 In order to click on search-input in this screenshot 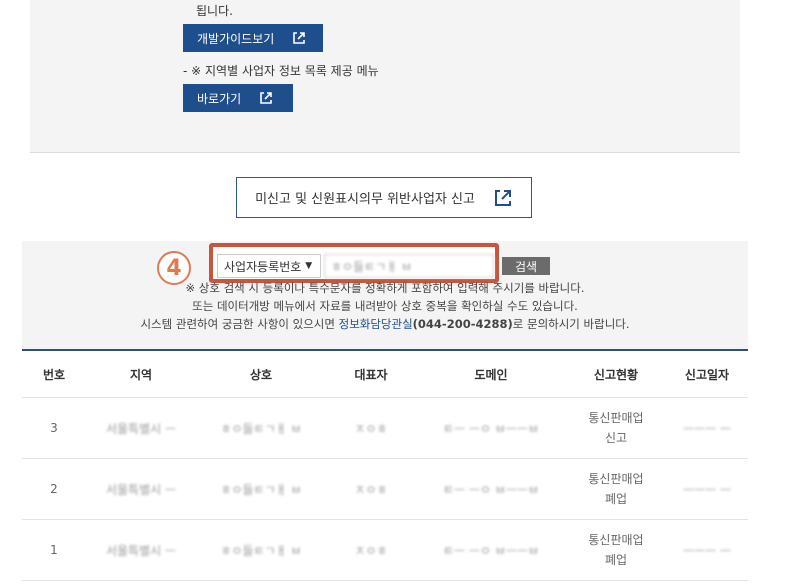, I will do `click(409, 266)`.